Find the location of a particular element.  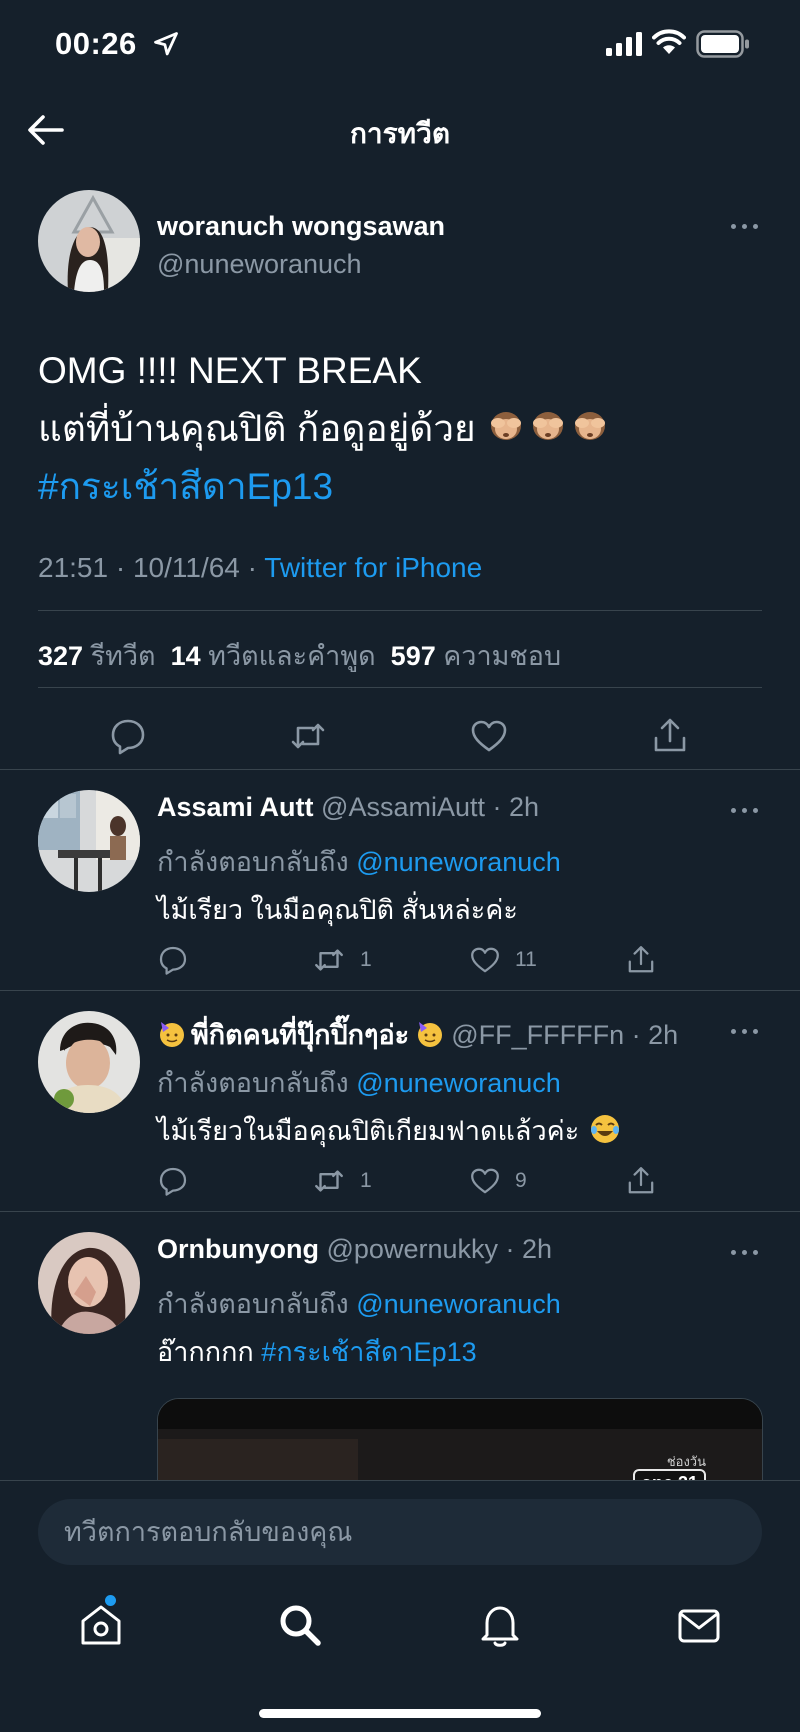

author-name: woranuch wongsawan is located at coordinates (301, 226).